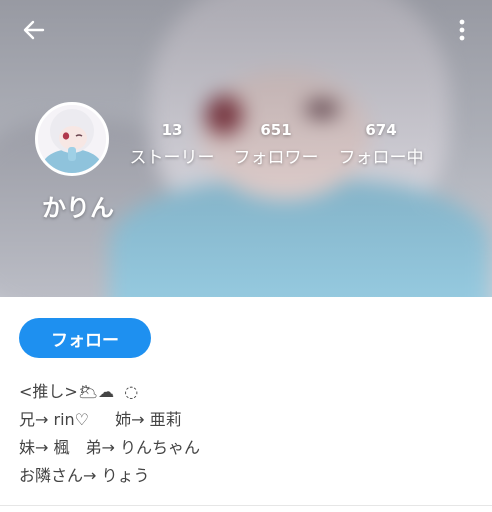 This screenshot has height=512, width=492. I want to click on more-options-button, so click(462, 30).